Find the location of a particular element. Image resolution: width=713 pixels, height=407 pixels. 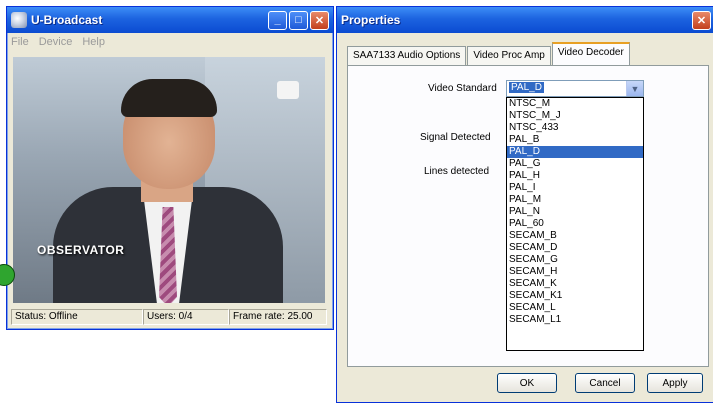

ubroadcast-titlebar: U-Broadcast _ □ ✕ is located at coordinates (170, 20).